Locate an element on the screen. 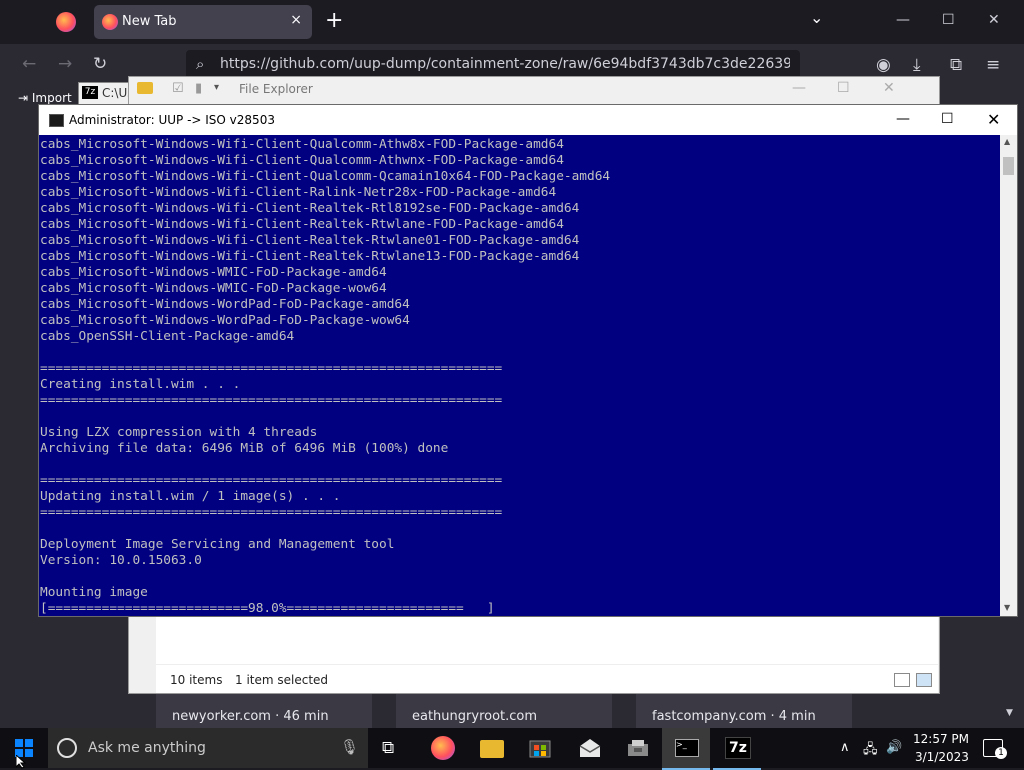 This screenshot has width=1024, height=770. new-tab-button: + is located at coordinates (334, 21).